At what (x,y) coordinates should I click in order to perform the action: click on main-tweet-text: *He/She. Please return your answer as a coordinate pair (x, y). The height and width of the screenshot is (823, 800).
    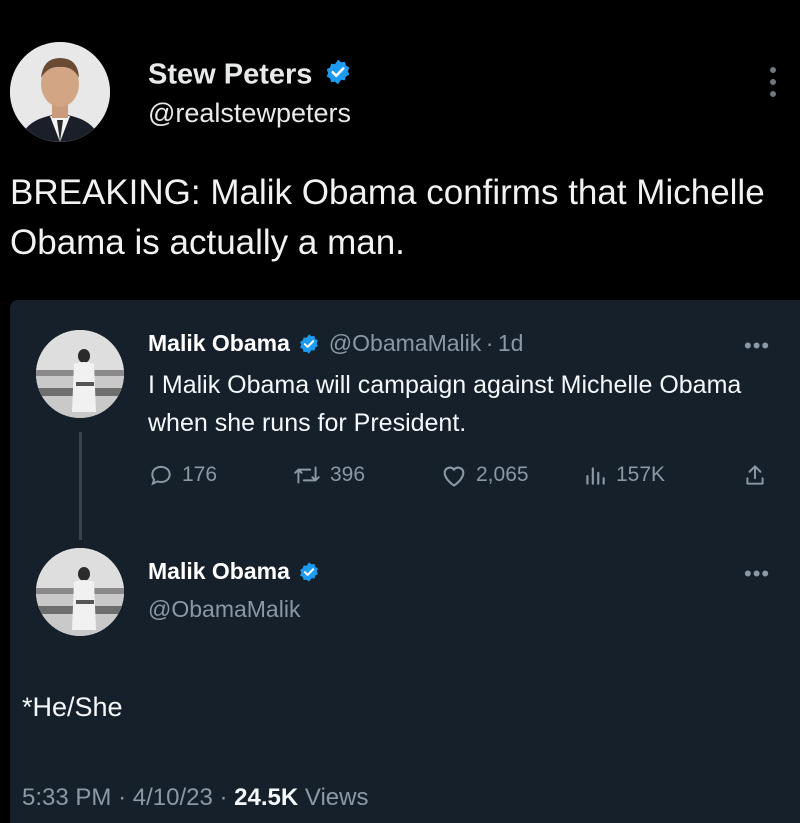
    Looking at the image, I should click on (72, 707).